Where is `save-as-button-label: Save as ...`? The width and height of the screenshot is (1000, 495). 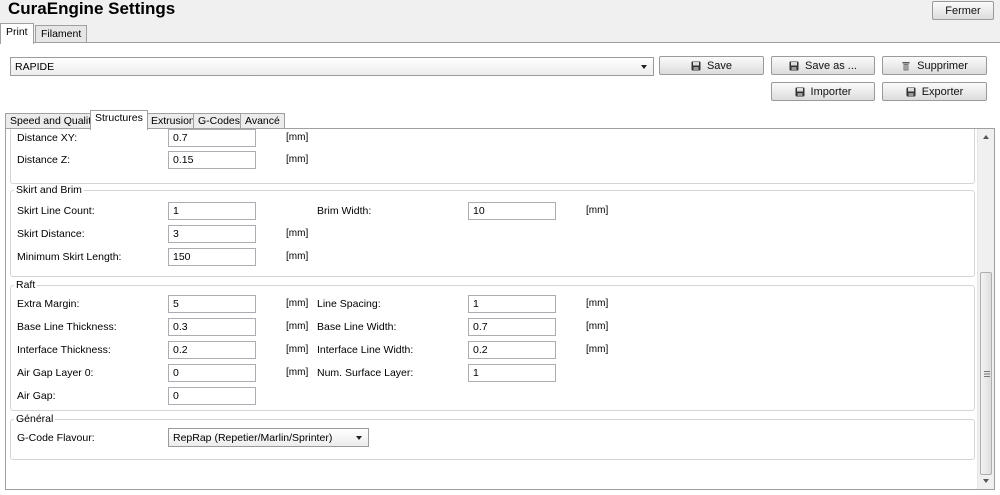
save-as-button-label: Save as ... is located at coordinates (831, 65).